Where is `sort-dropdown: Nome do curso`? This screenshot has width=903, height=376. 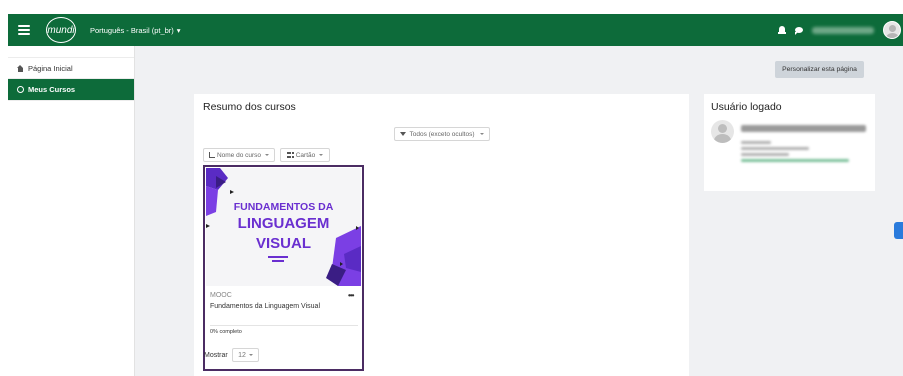 sort-dropdown: Nome do curso is located at coordinates (239, 155).